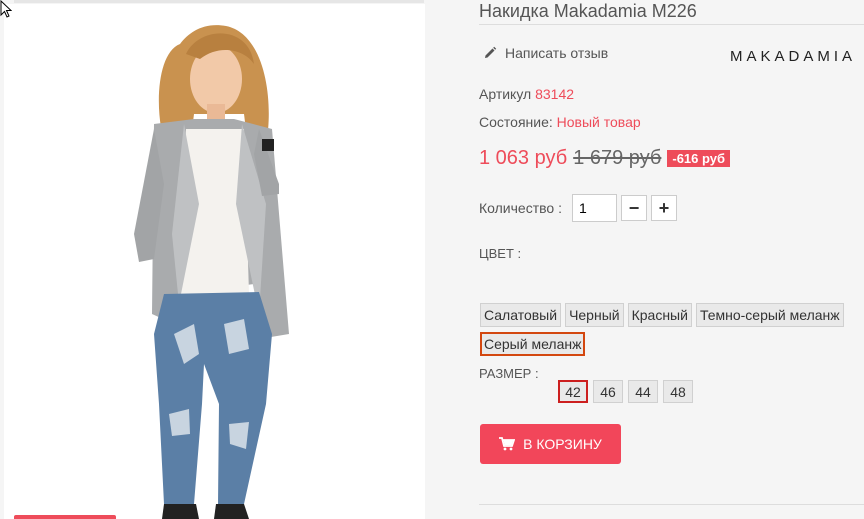  Describe the element at coordinates (516, 122) in the screenshot. I see `condition-label: Состояние:` at that location.